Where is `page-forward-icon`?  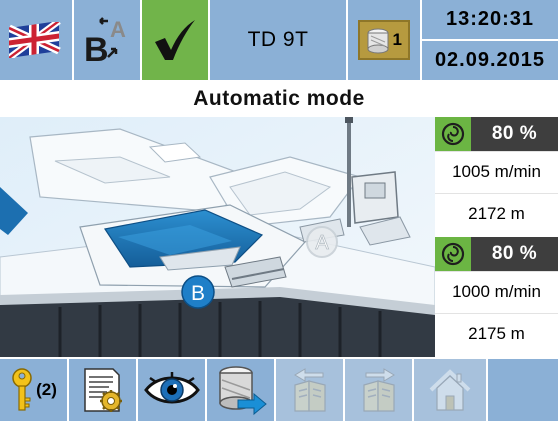 page-forward-icon is located at coordinates (378, 390).